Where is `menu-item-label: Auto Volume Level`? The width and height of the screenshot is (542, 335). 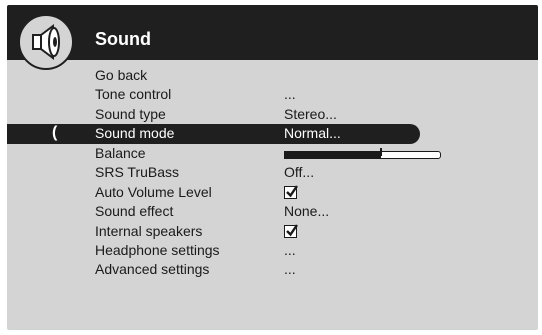
menu-item-label: Auto Volume Level is located at coordinates (153, 191).